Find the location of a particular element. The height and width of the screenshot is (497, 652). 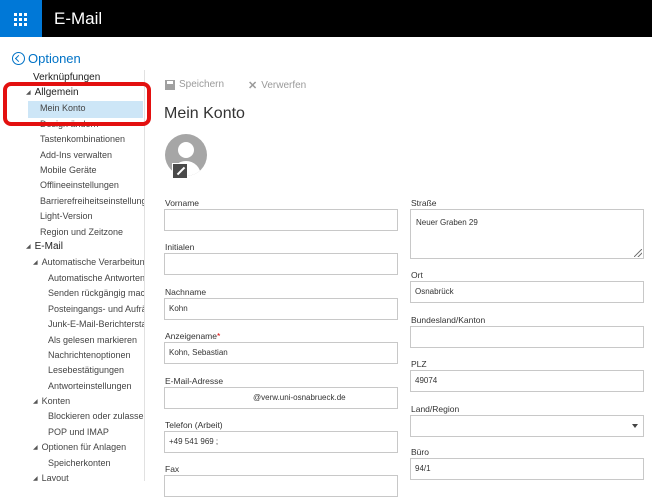

nav-item-senden-rückgängig-machen: Senden rückgängig machen is located at coordinates (96, 293).